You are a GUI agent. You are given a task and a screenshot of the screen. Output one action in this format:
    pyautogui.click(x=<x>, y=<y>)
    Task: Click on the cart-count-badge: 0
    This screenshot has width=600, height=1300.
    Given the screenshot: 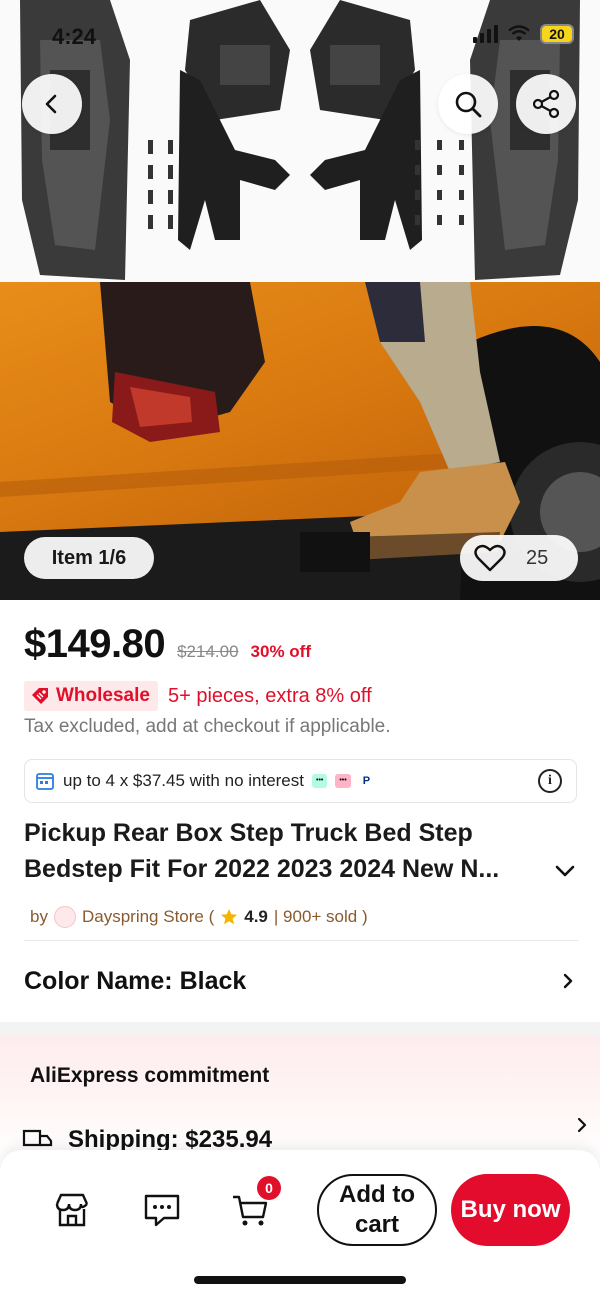 What is the action you would take?
    pyautogui.click(x=269, y=1188)
    